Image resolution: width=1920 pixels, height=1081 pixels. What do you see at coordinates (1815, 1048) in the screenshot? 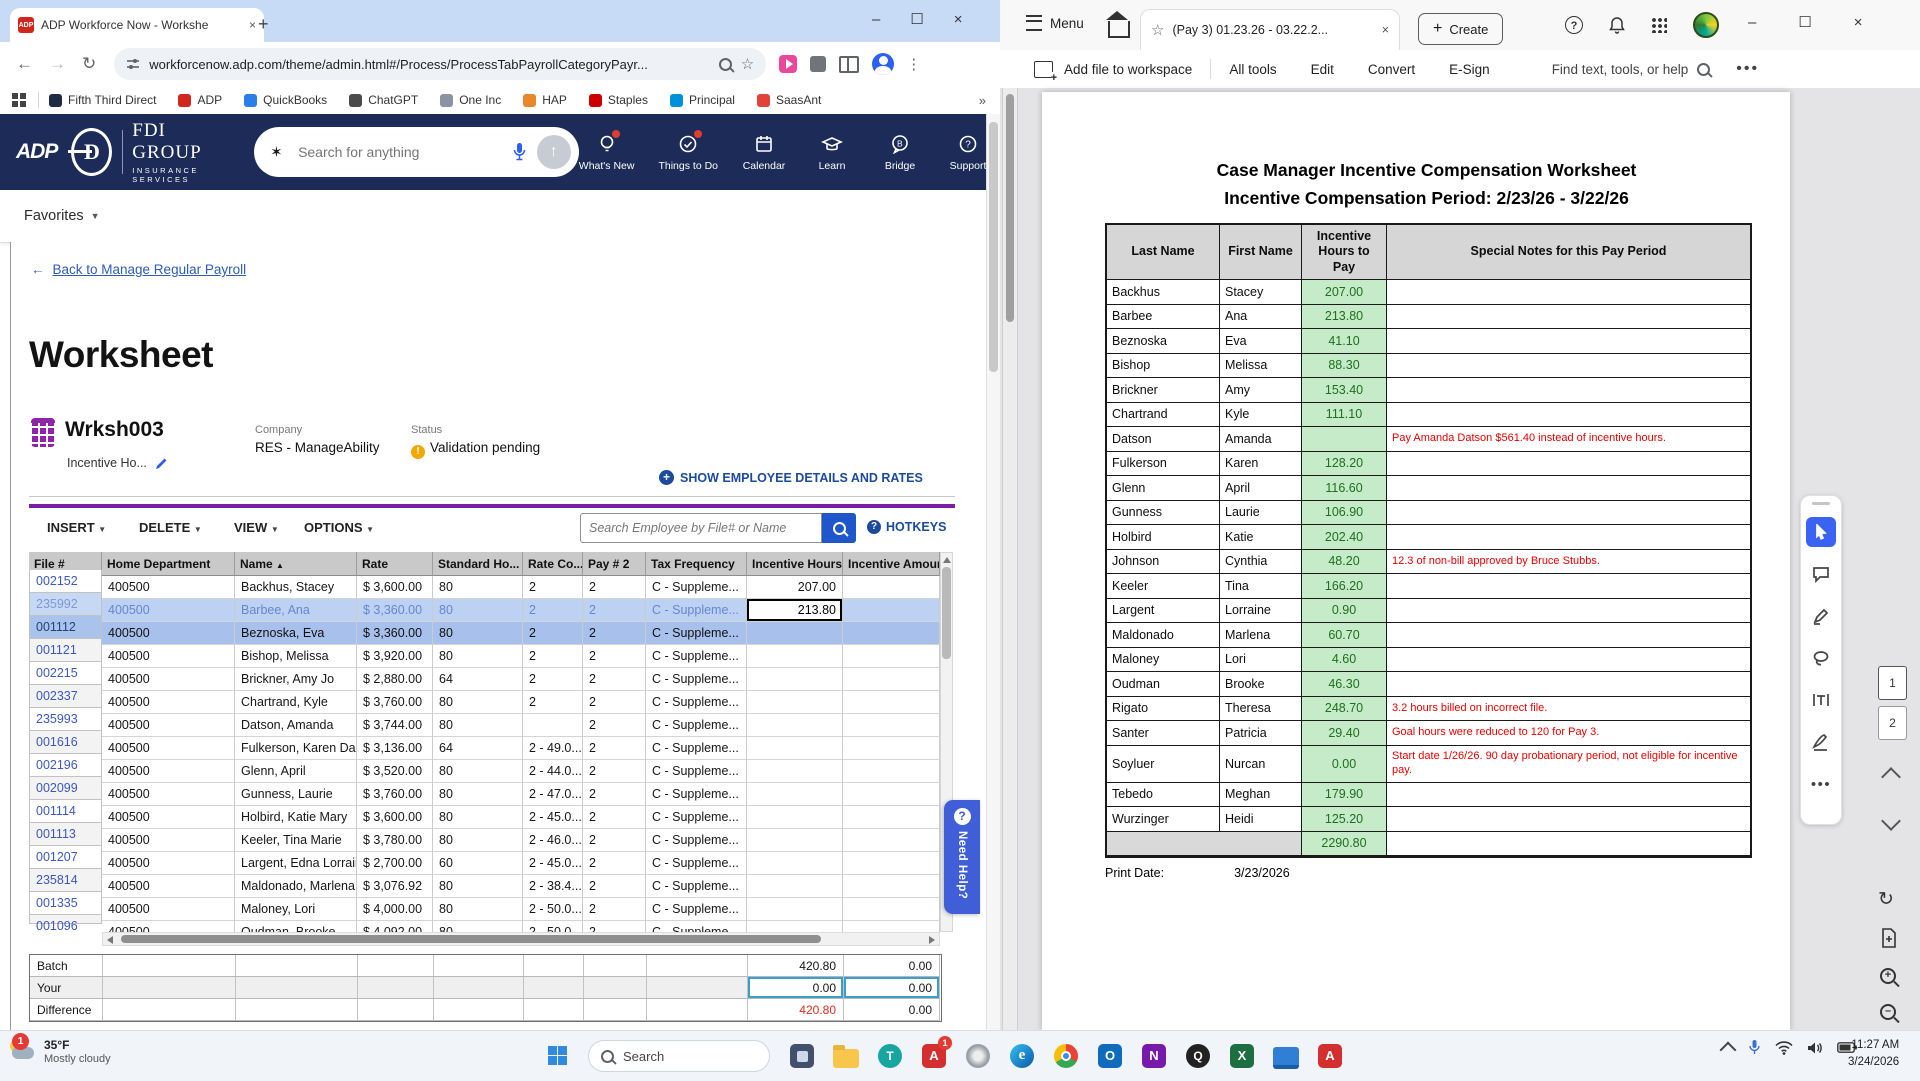
I see `speaker-icon` at bounding box center [1815, 1048].